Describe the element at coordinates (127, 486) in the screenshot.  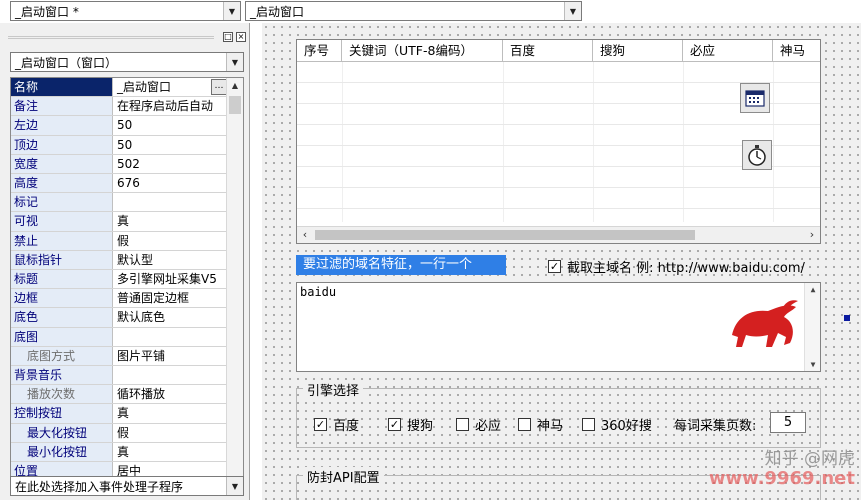
I see `event-handler-combo: 在此处选择加入事件处理子程序 ▼` at that location.